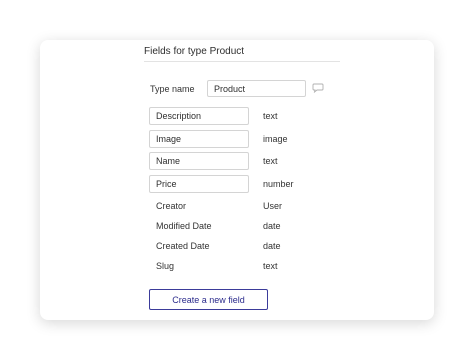  I want to click on header-divider, so click(242, 61).